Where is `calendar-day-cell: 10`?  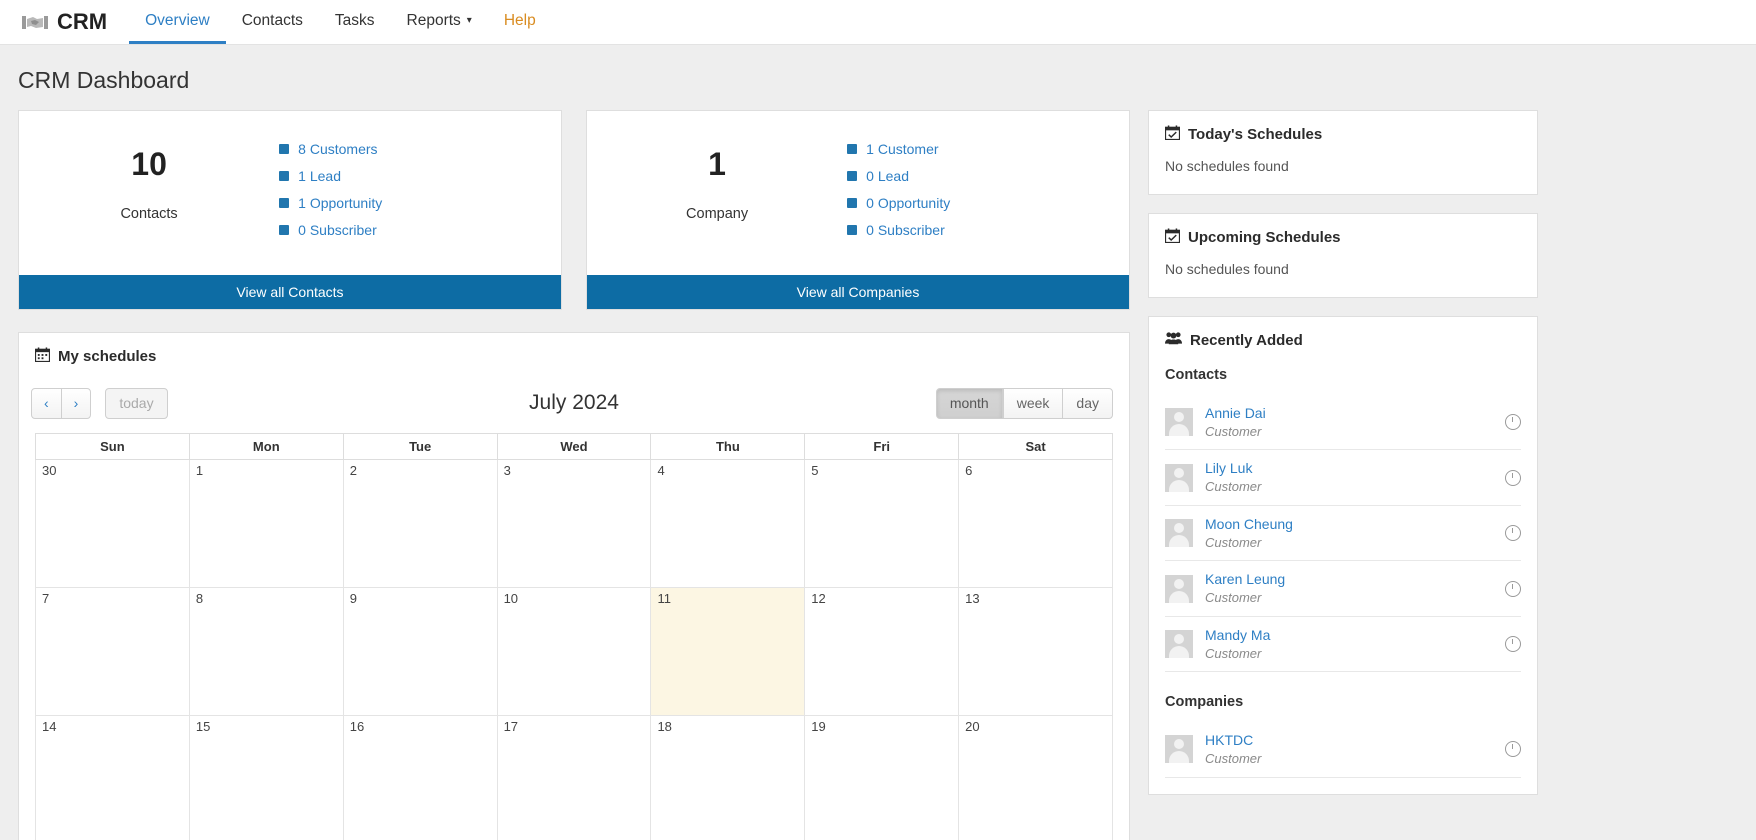
calendar-day-cell: 10 is located at coordinates (574, 651).